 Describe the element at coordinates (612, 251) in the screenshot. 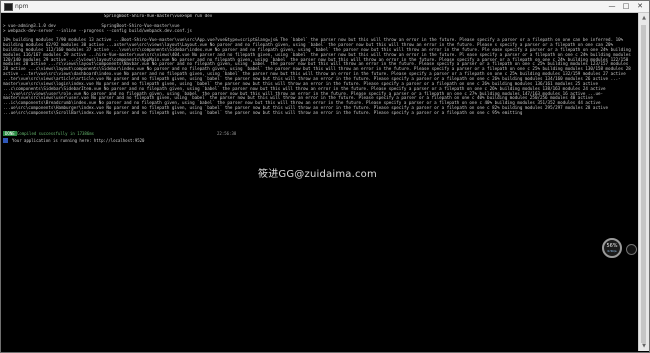

I see `widget-speed: 0.5k/s` at that location.